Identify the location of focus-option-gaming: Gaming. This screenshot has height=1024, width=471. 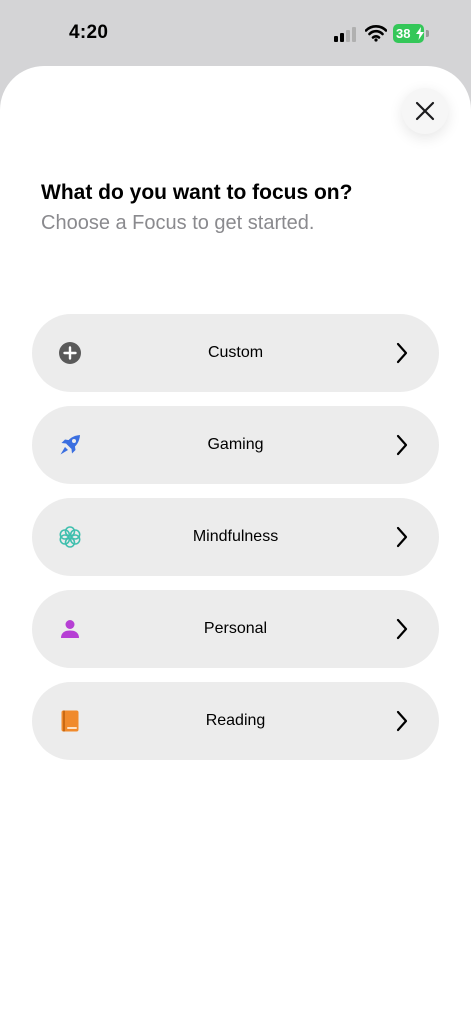
(235, 445).